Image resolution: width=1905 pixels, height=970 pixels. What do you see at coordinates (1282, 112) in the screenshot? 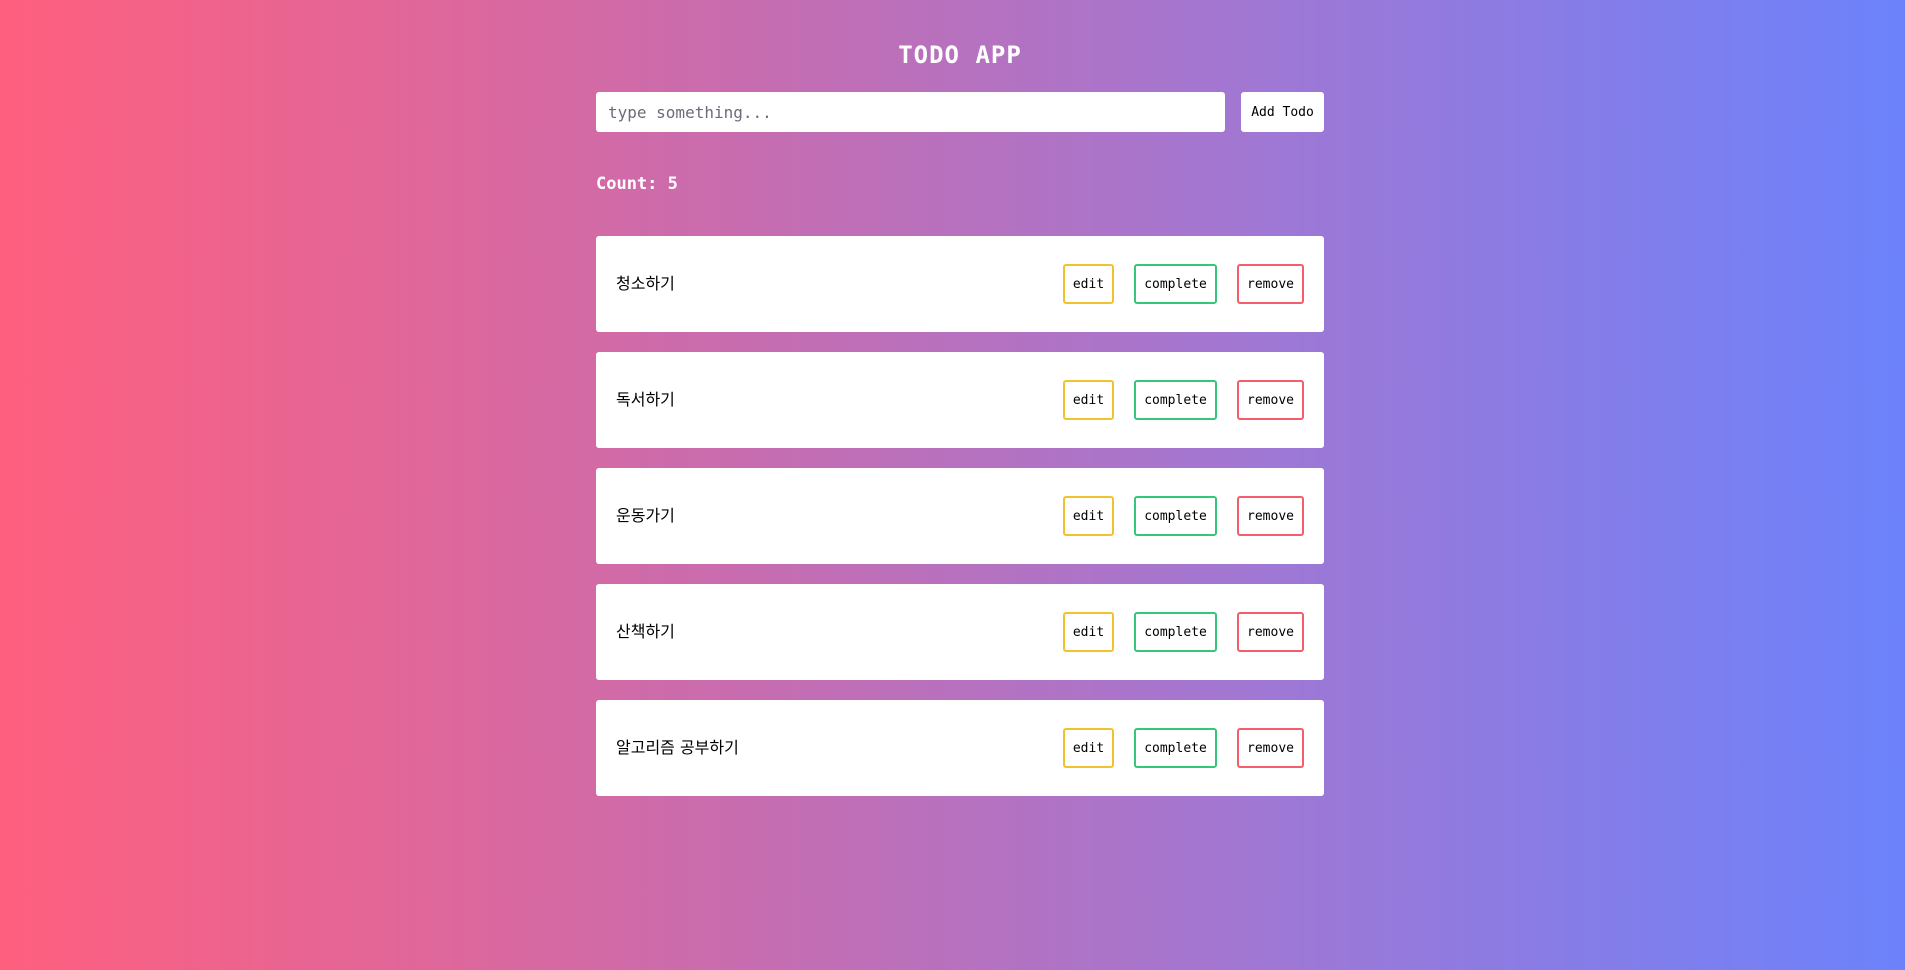
I see `add-todo-button: Add Todo` at bounding box center [1282, 112].